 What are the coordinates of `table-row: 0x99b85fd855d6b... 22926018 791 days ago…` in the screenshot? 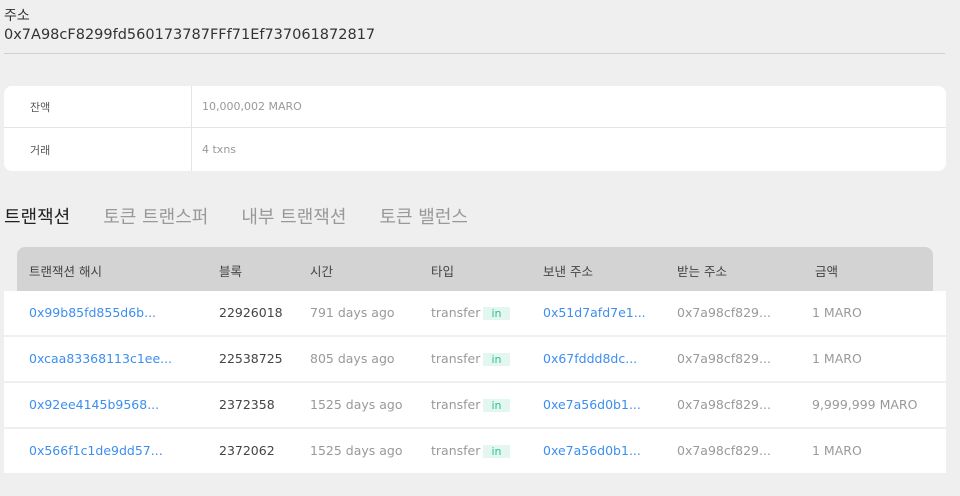 It's located at (475, 313).